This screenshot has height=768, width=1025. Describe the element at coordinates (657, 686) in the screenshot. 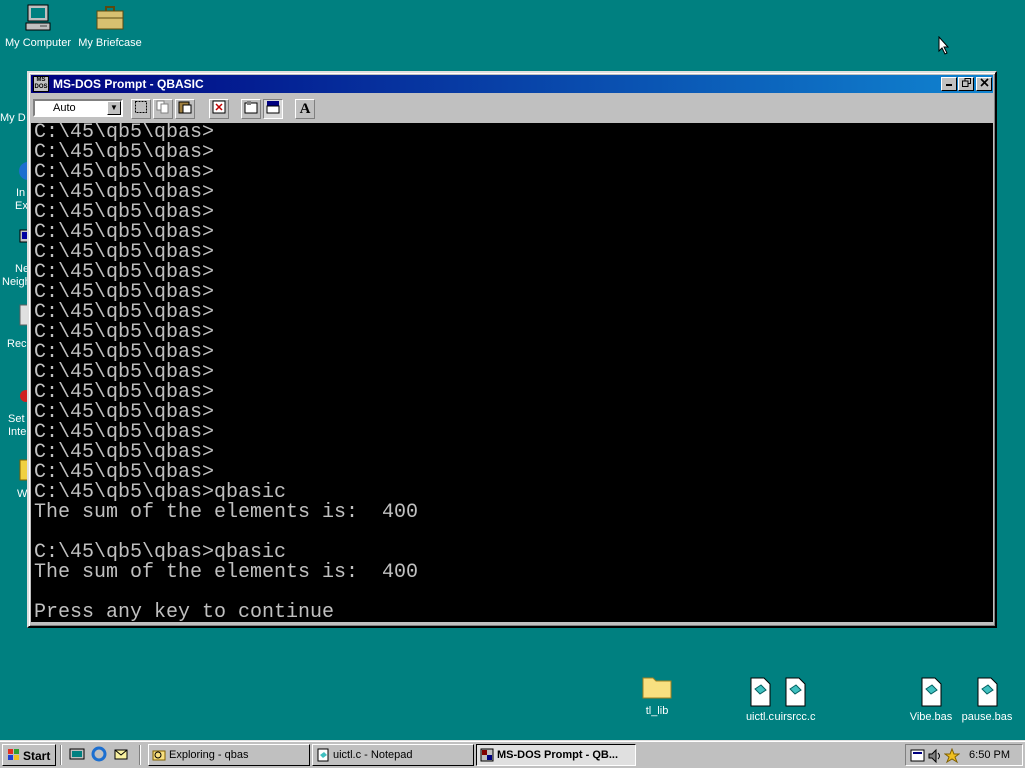

I see `folder-icon` at that location.